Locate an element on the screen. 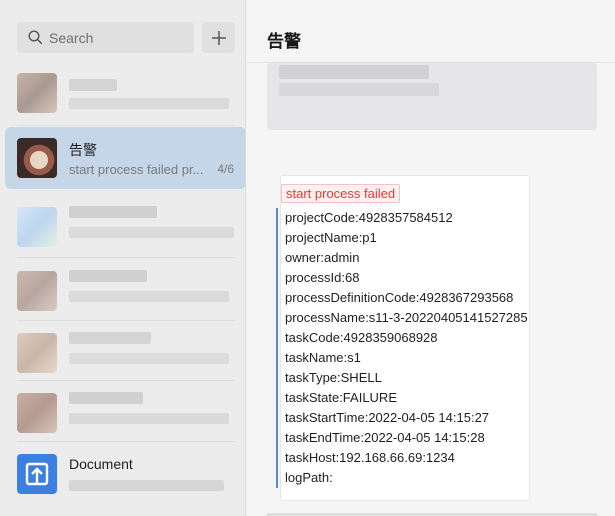 Image resolution: width=615 pixels, height=516 pixels. unread-count: 4/6 is located at coordinates (225, 169).